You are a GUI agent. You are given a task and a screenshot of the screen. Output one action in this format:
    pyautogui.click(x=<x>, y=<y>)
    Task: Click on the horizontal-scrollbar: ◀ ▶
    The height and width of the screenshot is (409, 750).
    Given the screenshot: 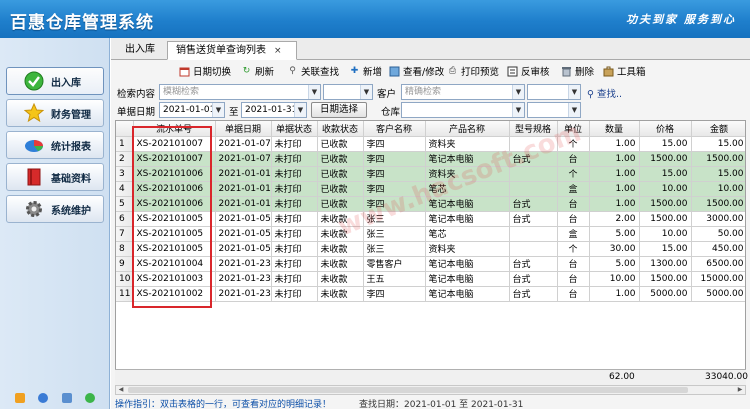 What is the action you would take?
    pyautogui.click(x=430, y=390)
    